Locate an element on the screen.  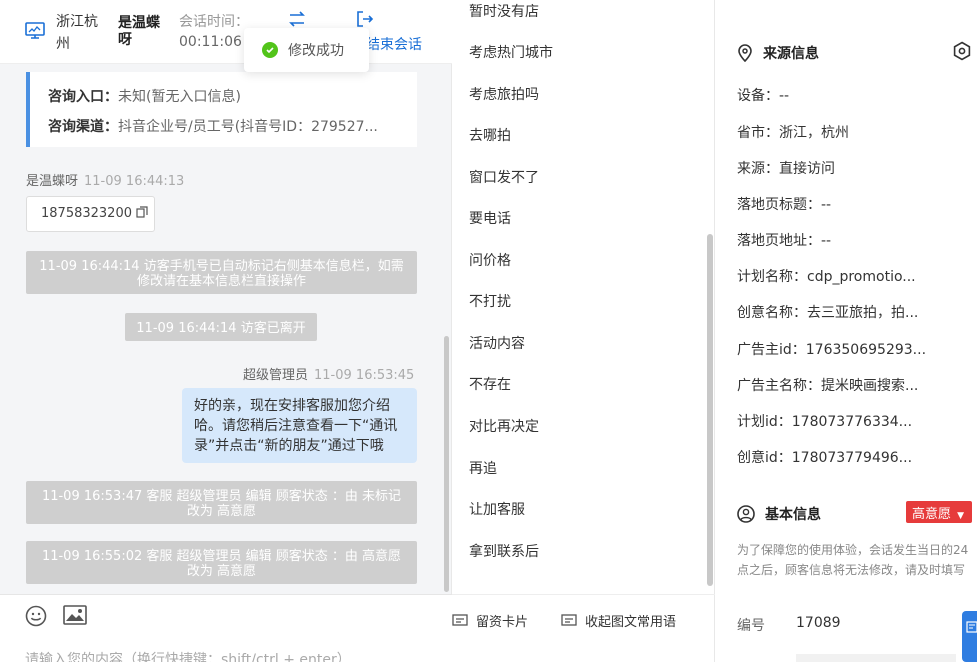
phrase-item: 考虑旅拍吗 is located at coordinates (504, 94).